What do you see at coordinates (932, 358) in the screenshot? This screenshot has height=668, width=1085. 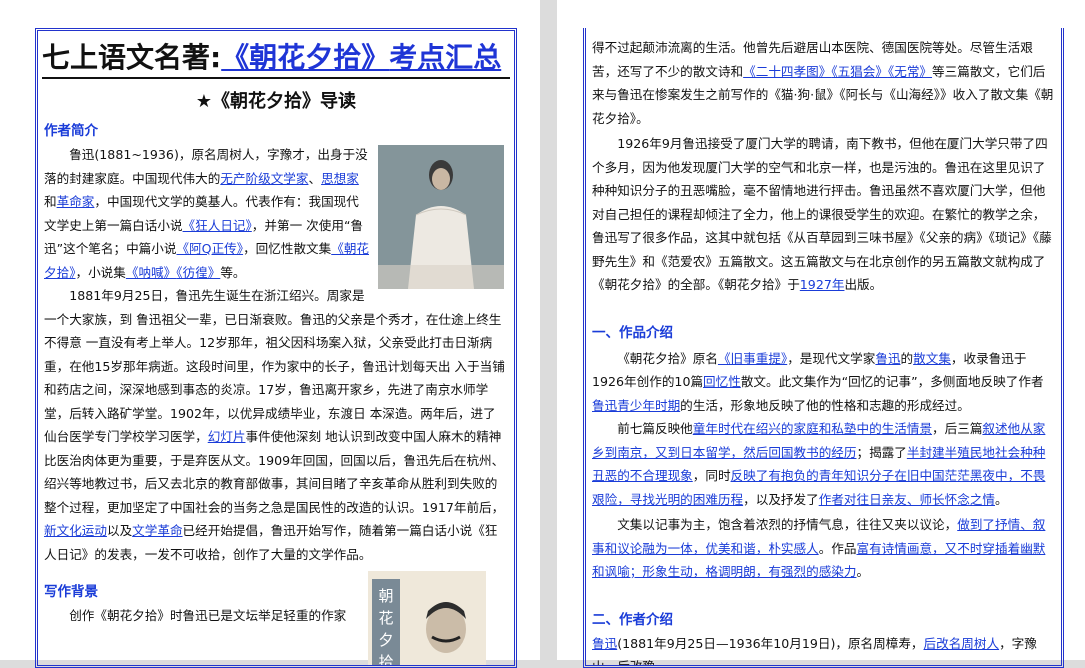 I see `hyperlink: 散文集` at bounding box center [932, 358].